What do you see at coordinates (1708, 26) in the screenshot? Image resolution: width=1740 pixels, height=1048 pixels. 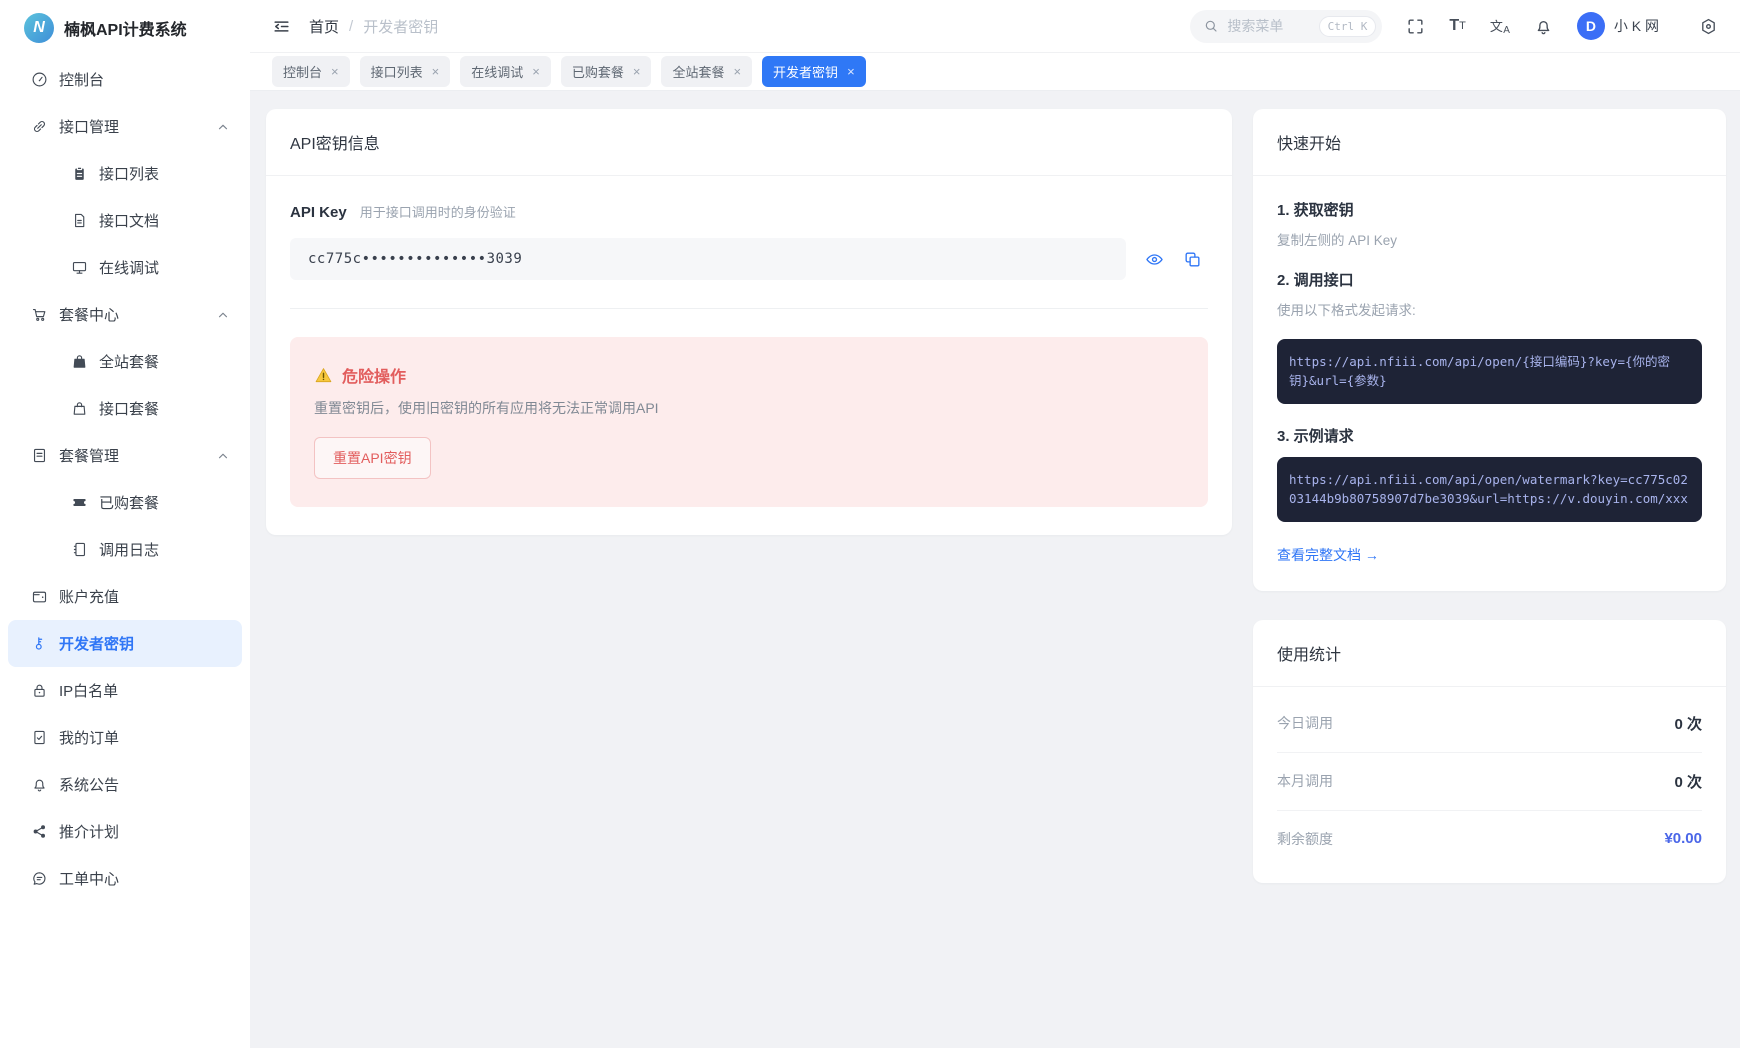 I see `settings-gear-icon` at bounding box center [1708, 26].